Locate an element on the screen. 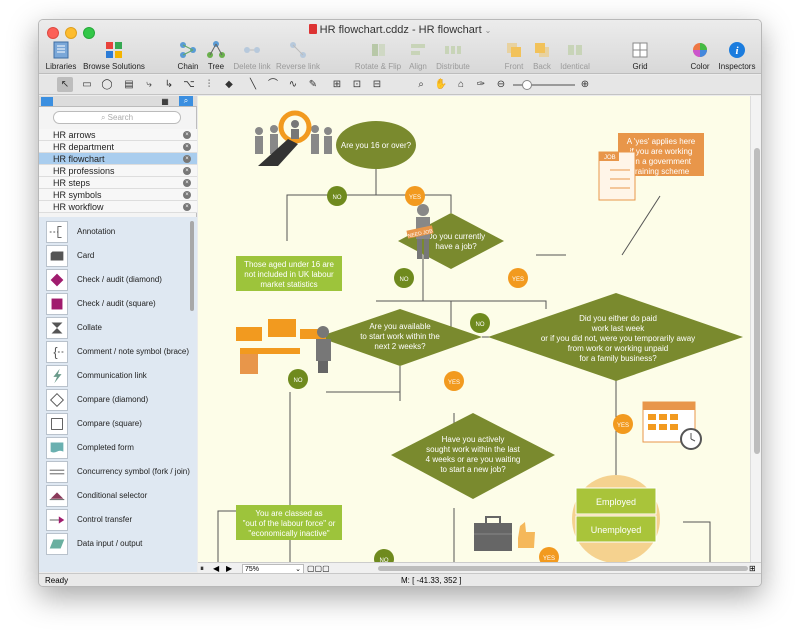 This screenshot has height=640, width=800. decision-q2: Do you currently have a job? is located at coordinates (451, 241).